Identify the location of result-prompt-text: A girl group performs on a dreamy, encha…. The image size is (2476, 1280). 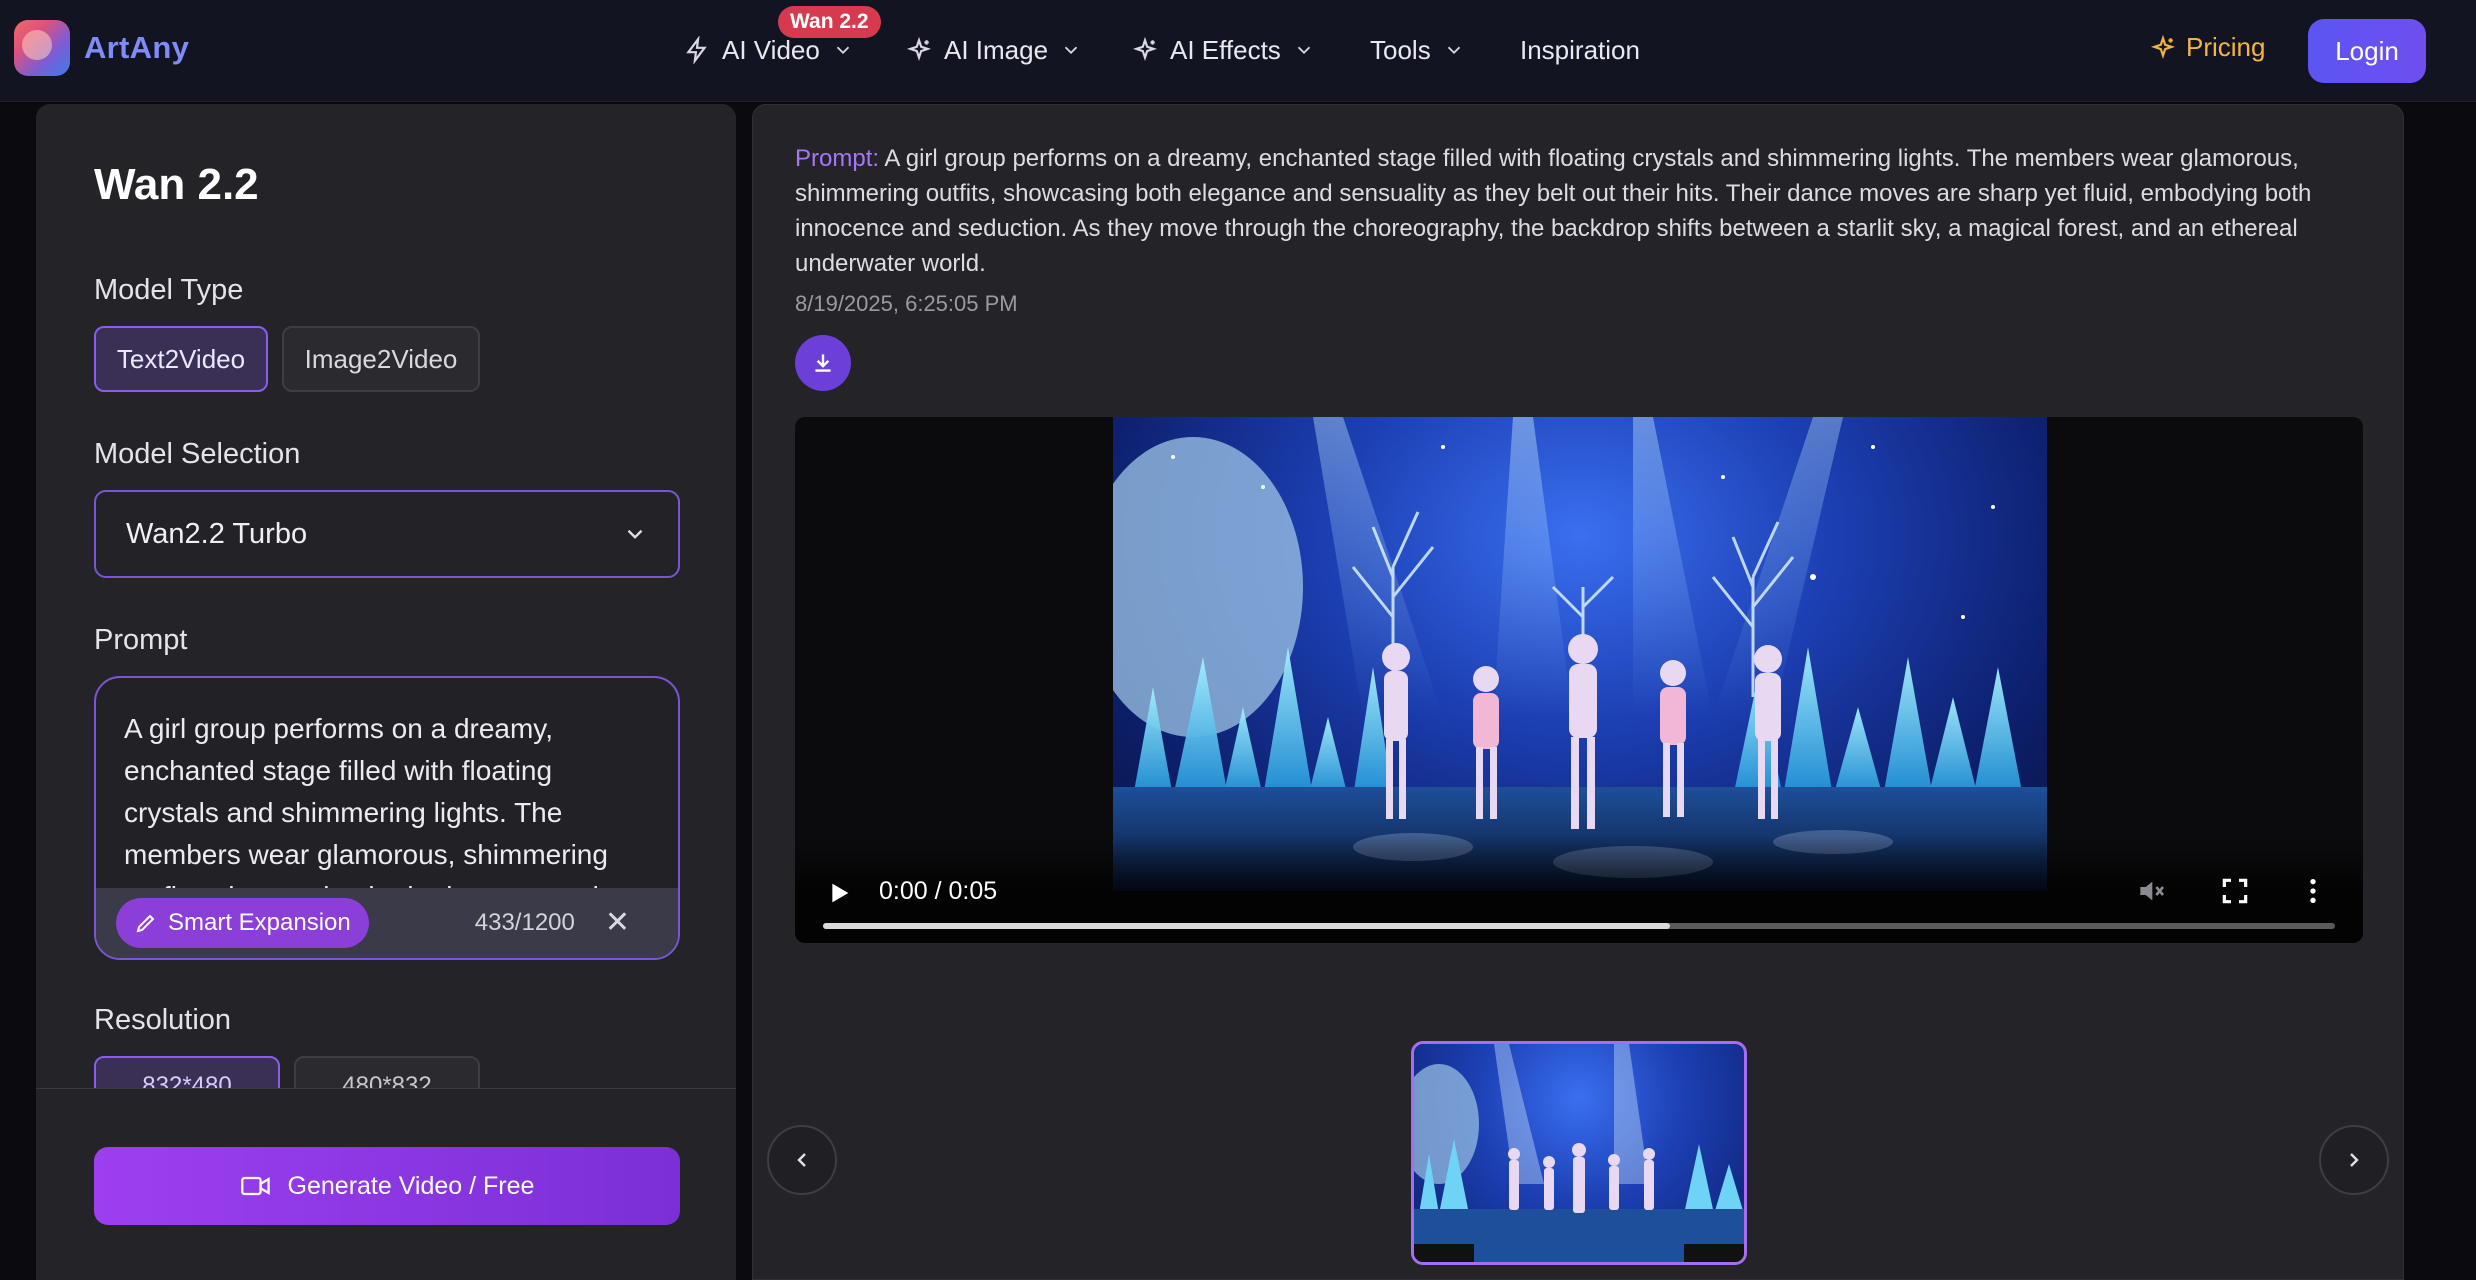
(1553, 211).